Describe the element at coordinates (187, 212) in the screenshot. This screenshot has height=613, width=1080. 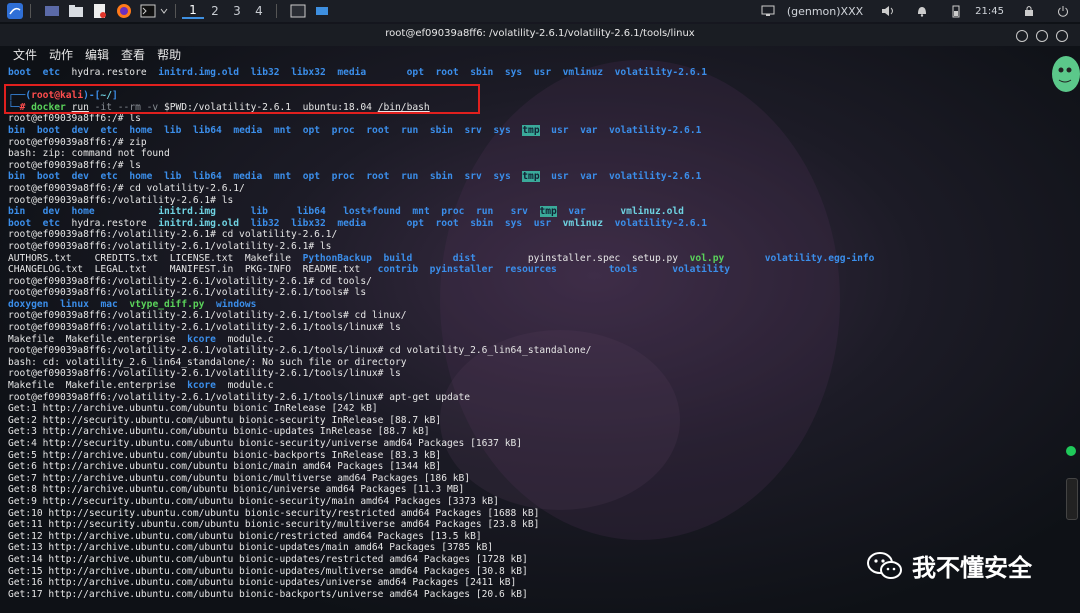
I see `terminal-text: initrd.img` at that location.